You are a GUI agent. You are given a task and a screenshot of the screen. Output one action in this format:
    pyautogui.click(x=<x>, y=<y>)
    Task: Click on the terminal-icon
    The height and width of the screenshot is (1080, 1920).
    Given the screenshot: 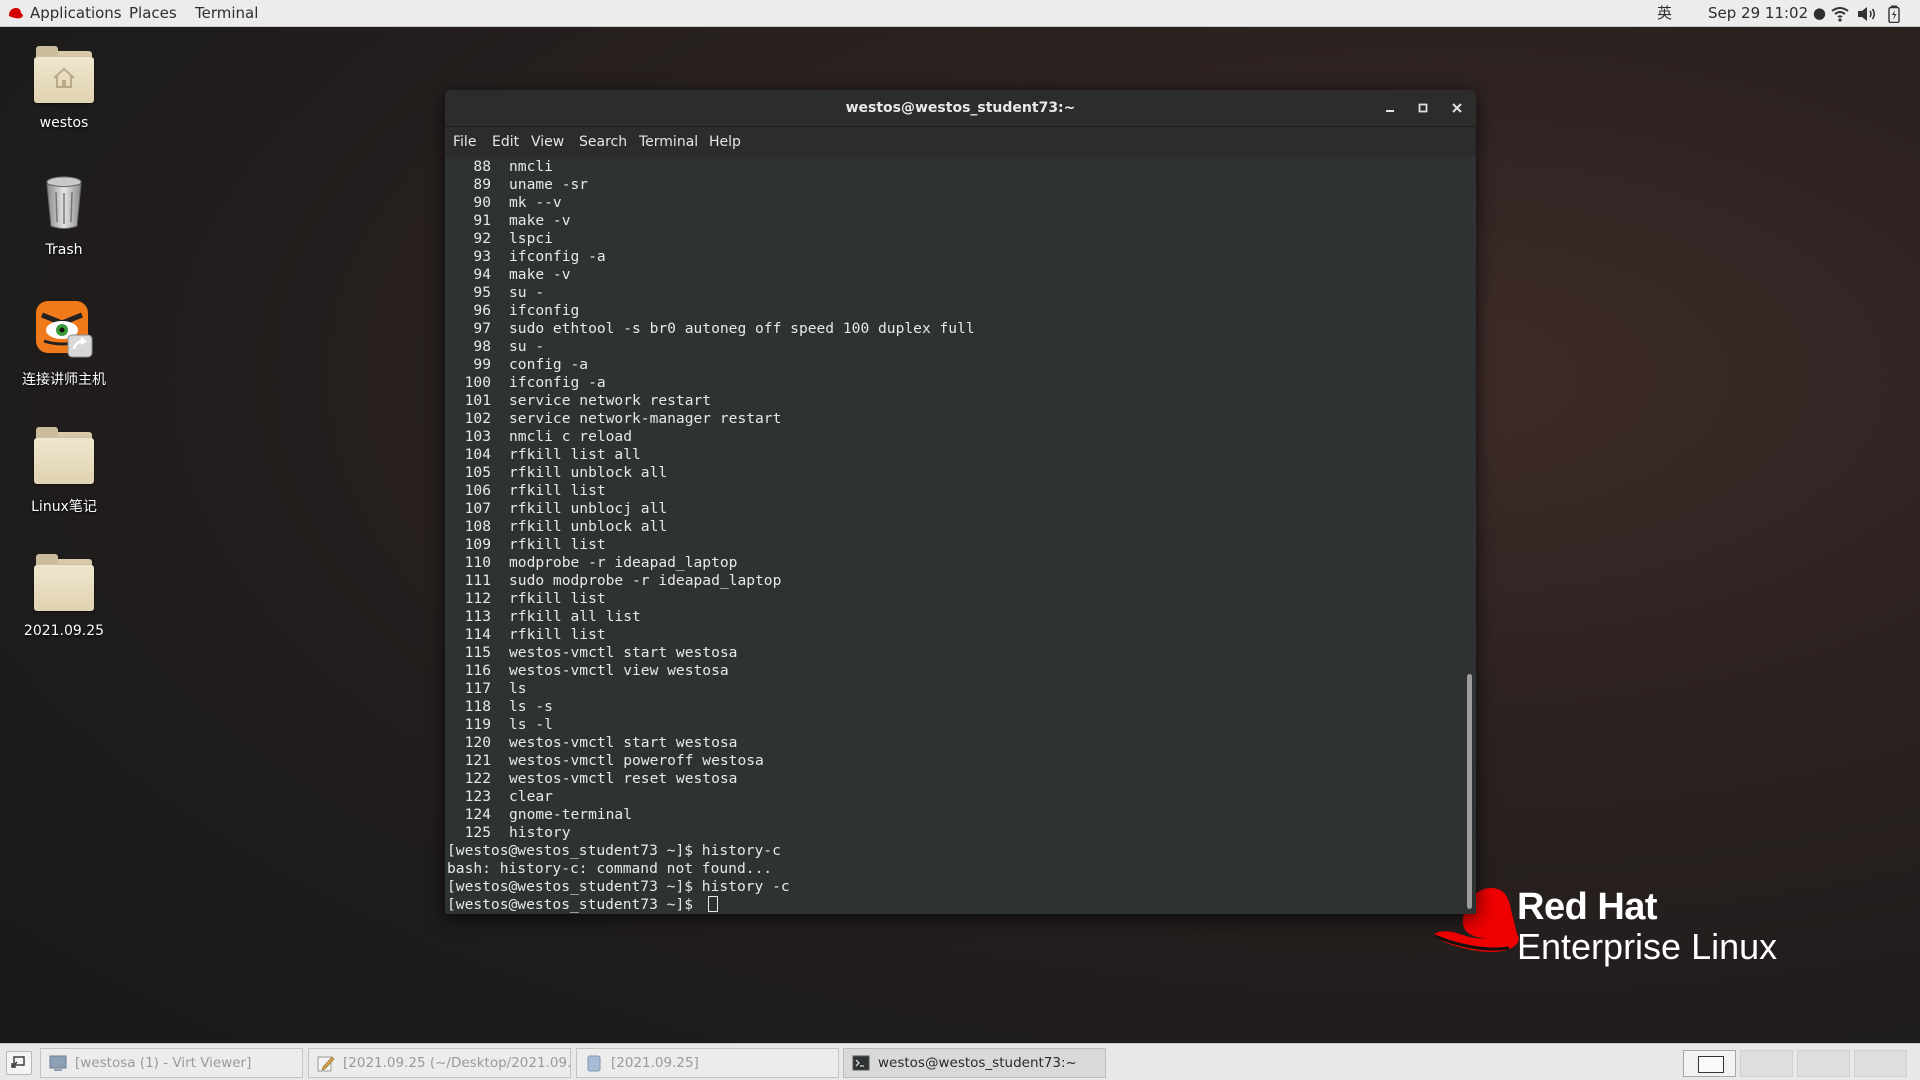 What is the action you would take?
    pyautogui.click(x=861, y=1063)
    